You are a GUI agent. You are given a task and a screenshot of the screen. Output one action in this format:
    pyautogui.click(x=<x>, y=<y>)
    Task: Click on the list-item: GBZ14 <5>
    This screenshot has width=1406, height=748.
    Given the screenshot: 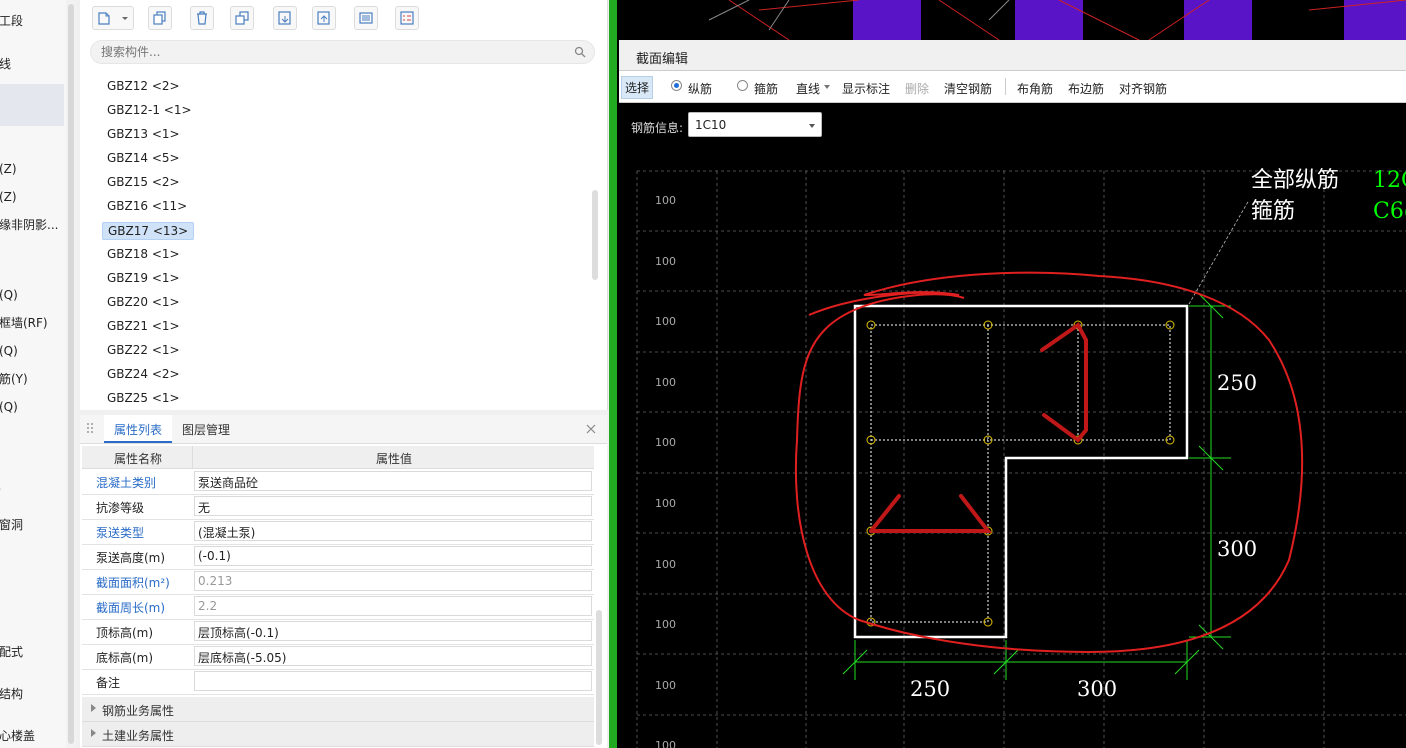 What is the action you would take?
    pyautogui.click(x=143, y=158)
    